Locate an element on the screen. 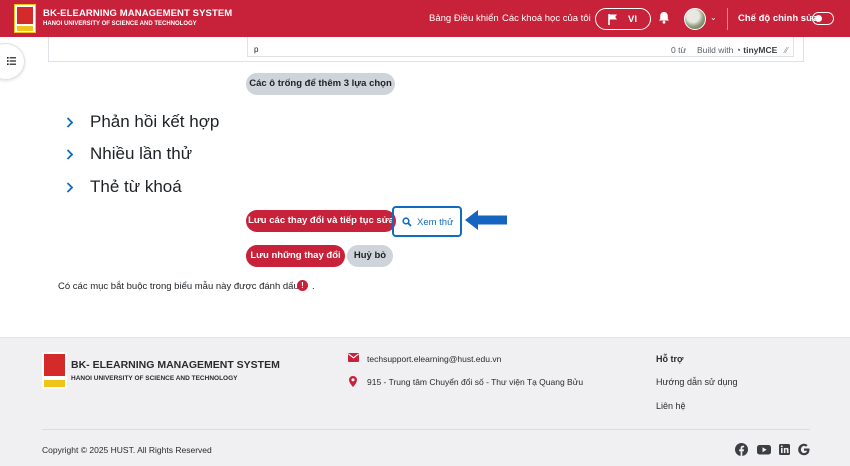  footer-user-guide-link: Hướng dẫn sử dụng is located at coordinates (697, 382).